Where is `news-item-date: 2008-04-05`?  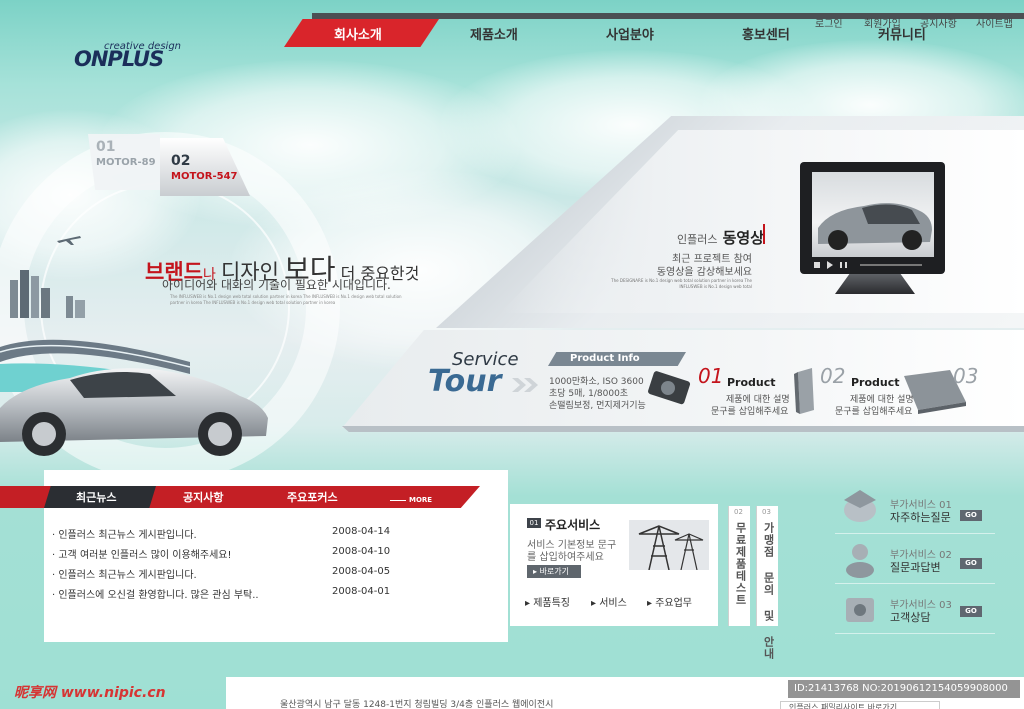
news-item-date: 2008-04-05 is located at coordinates (361, 571).